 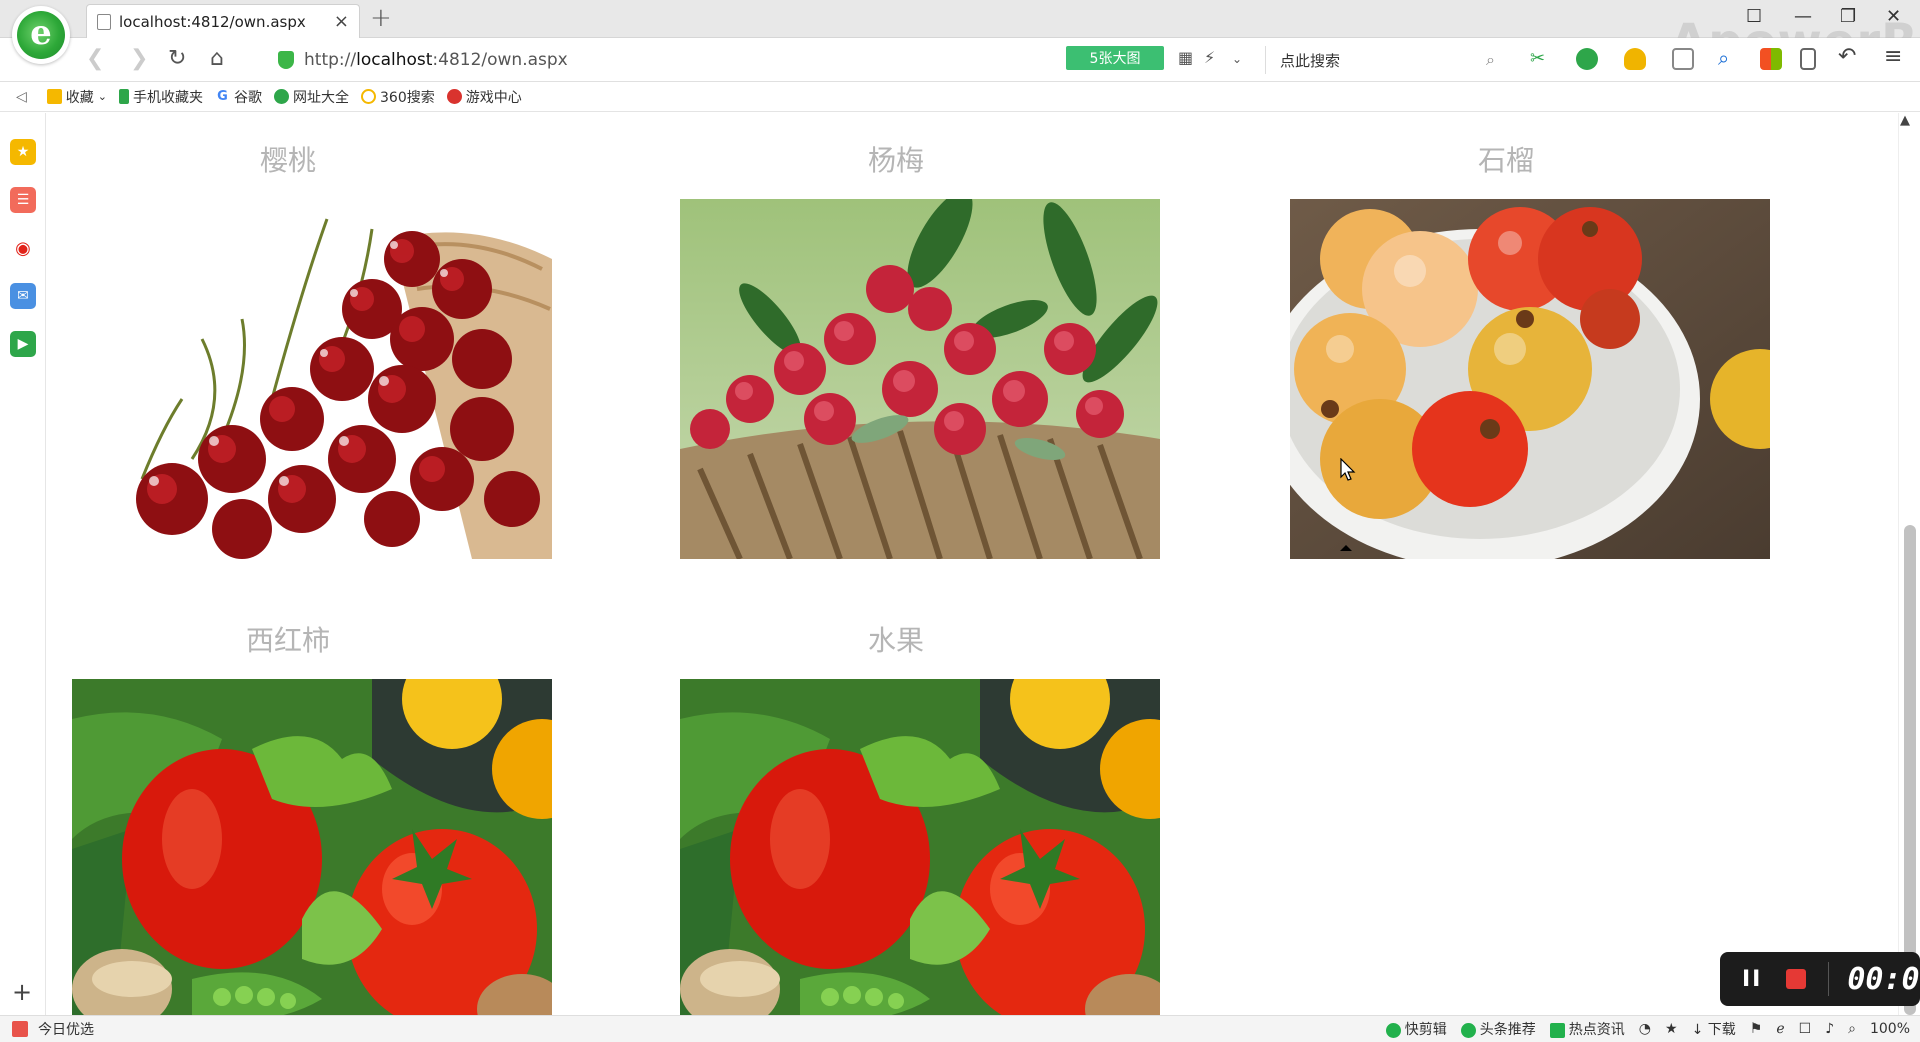 What do you see at coordinates (330, 60) in the screenshot?
I see `url-prefix: http://` at bounding box center [330, 60].